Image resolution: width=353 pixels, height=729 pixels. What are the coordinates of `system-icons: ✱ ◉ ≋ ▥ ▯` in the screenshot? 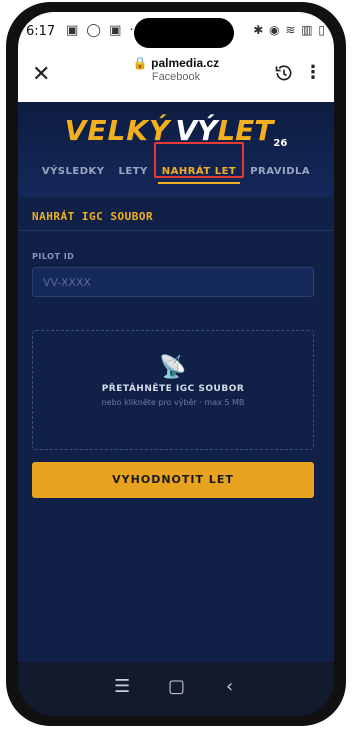 It's located at (289, 30).